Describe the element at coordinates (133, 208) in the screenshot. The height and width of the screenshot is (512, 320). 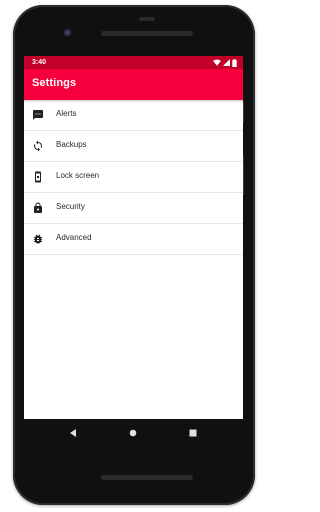
I see `settings-item-security: Security` at that location.